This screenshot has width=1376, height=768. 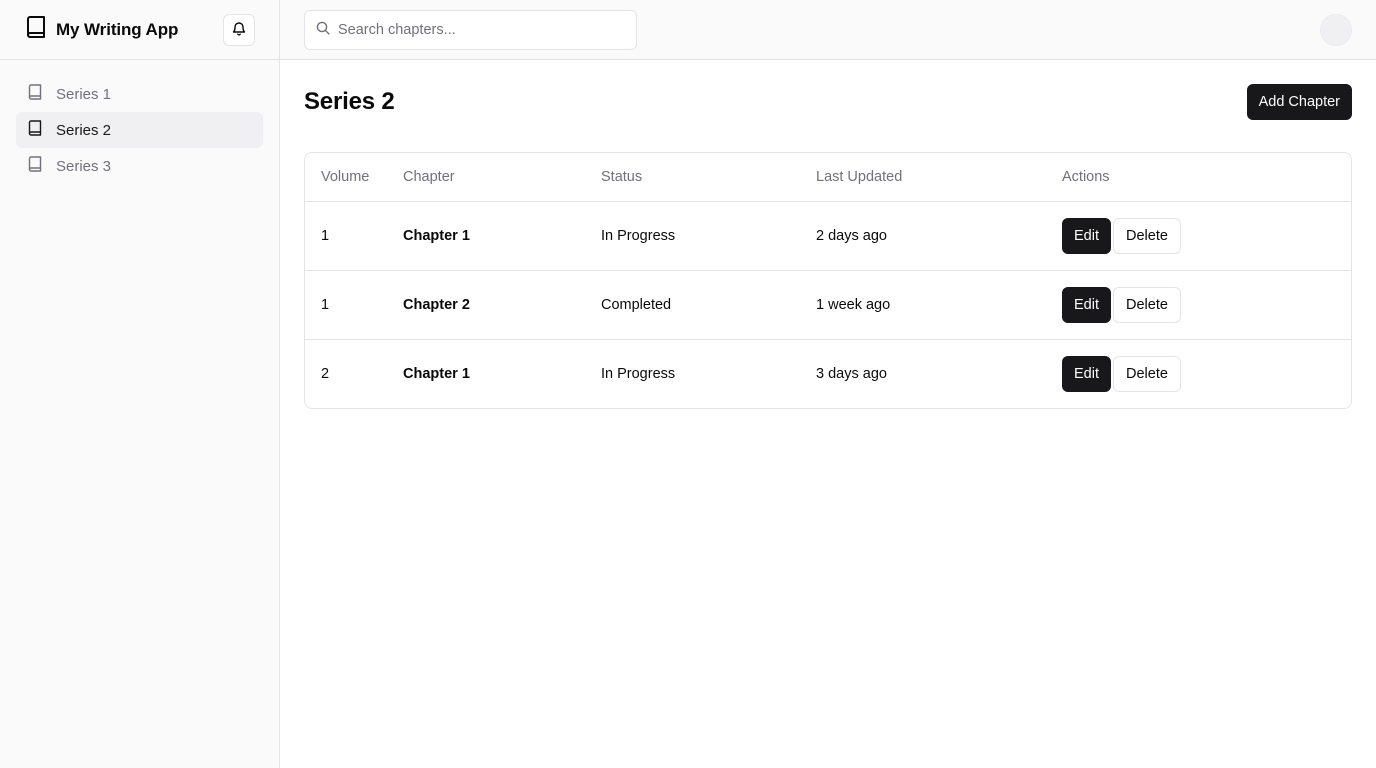 What do you see at coordinates (692, 305) in the screenshot?
I see `cell-status: Completed` at bounding box center [692, 305].